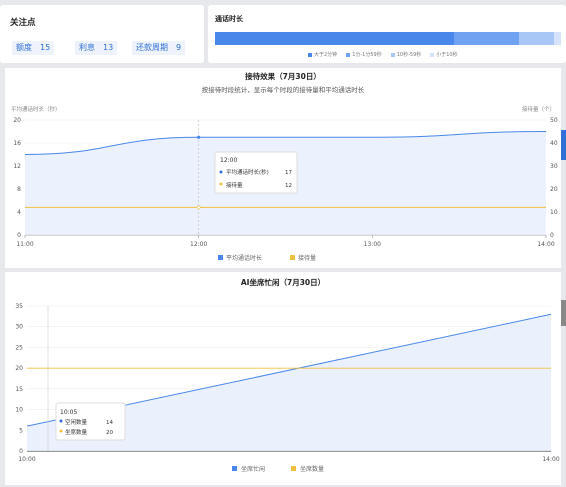 Image resolution: width=566 pixels, height=487 pixels. I want to click on tooltip-series-value: 12, so click(288, 186).